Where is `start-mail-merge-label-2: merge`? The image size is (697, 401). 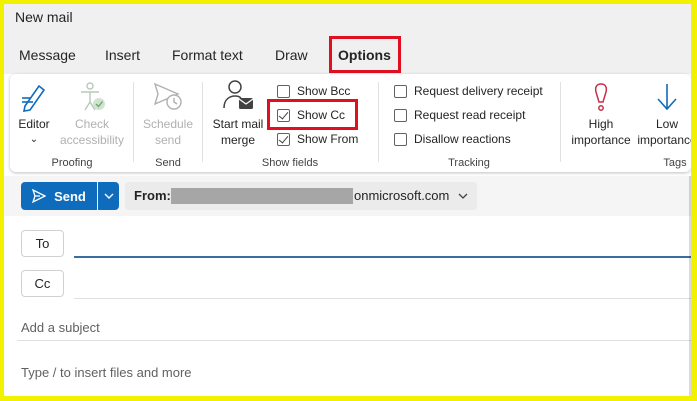 start-mail-merge-label-2: merge is located at coordinates (237, 140).